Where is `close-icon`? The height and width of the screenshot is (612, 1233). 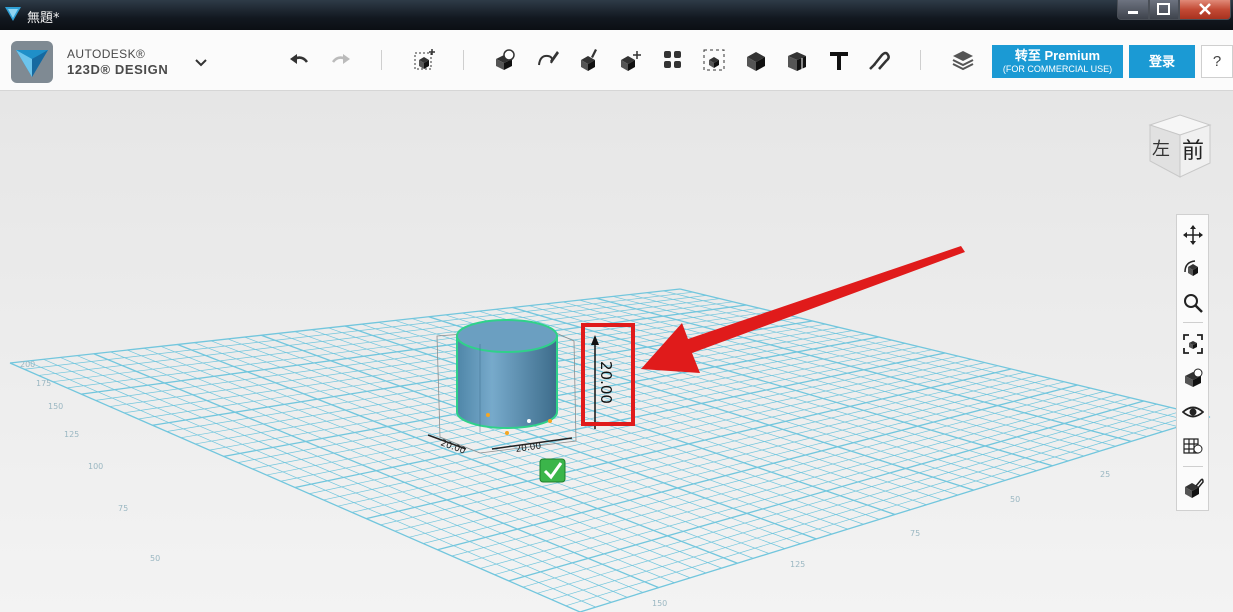 close-icon is located at coordinates (1205, 9).